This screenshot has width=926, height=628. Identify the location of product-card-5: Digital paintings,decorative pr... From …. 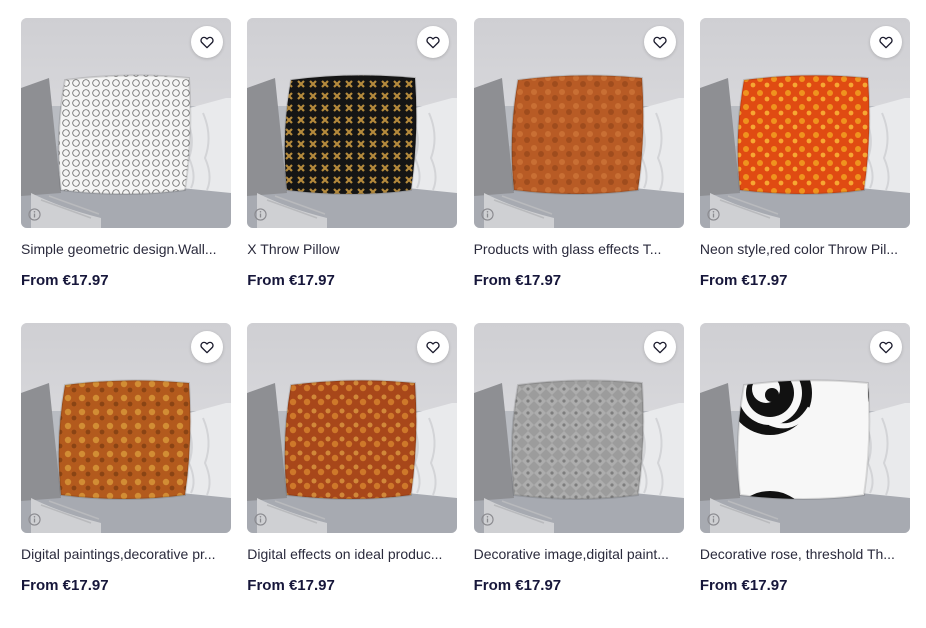
(126, 475).